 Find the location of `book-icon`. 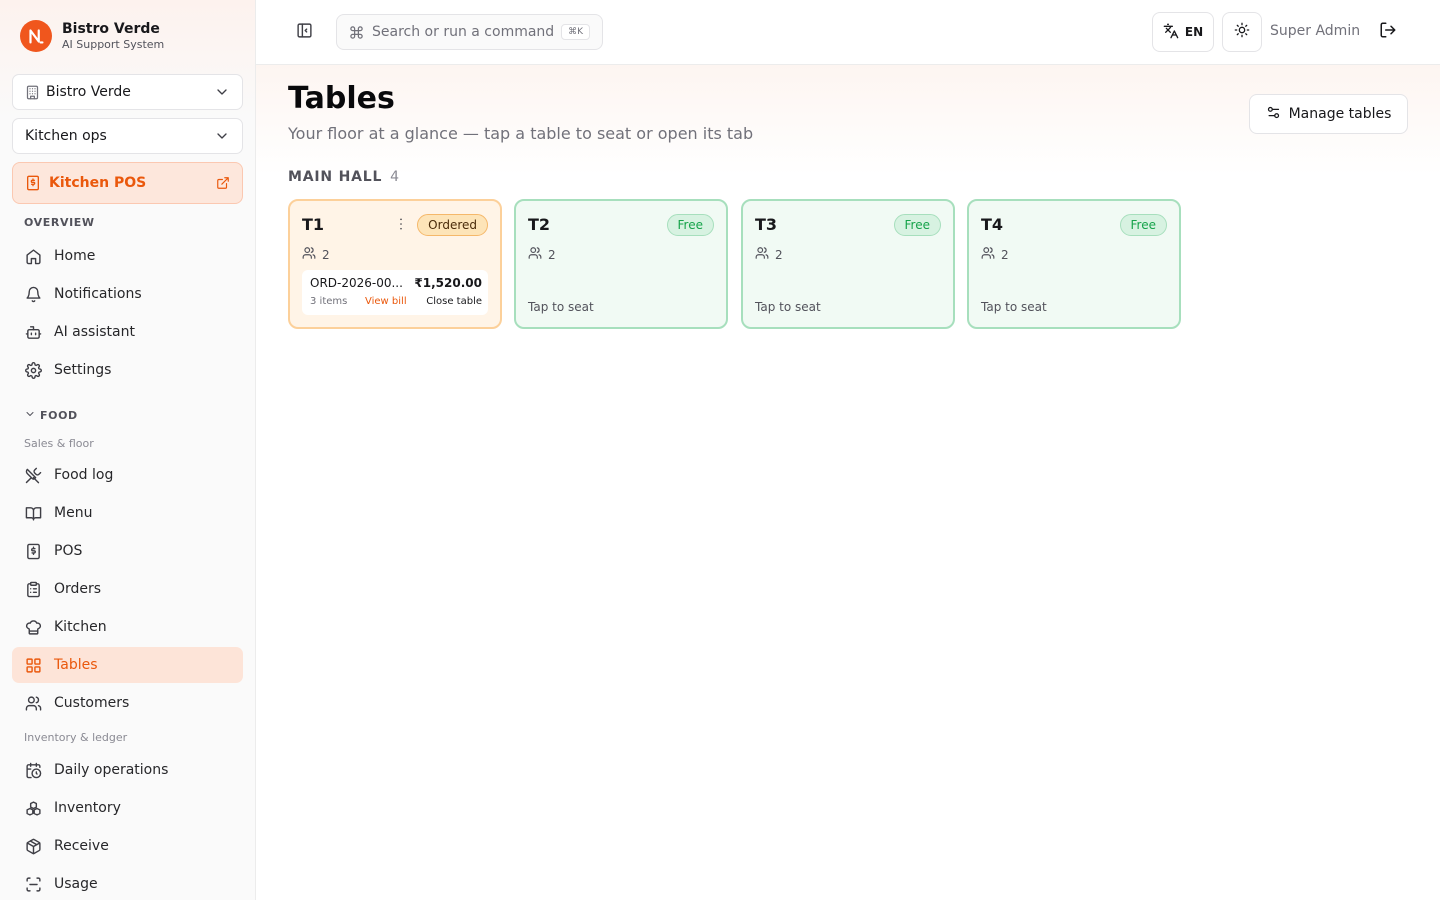

book-icon is located at coordinates (33, 513).